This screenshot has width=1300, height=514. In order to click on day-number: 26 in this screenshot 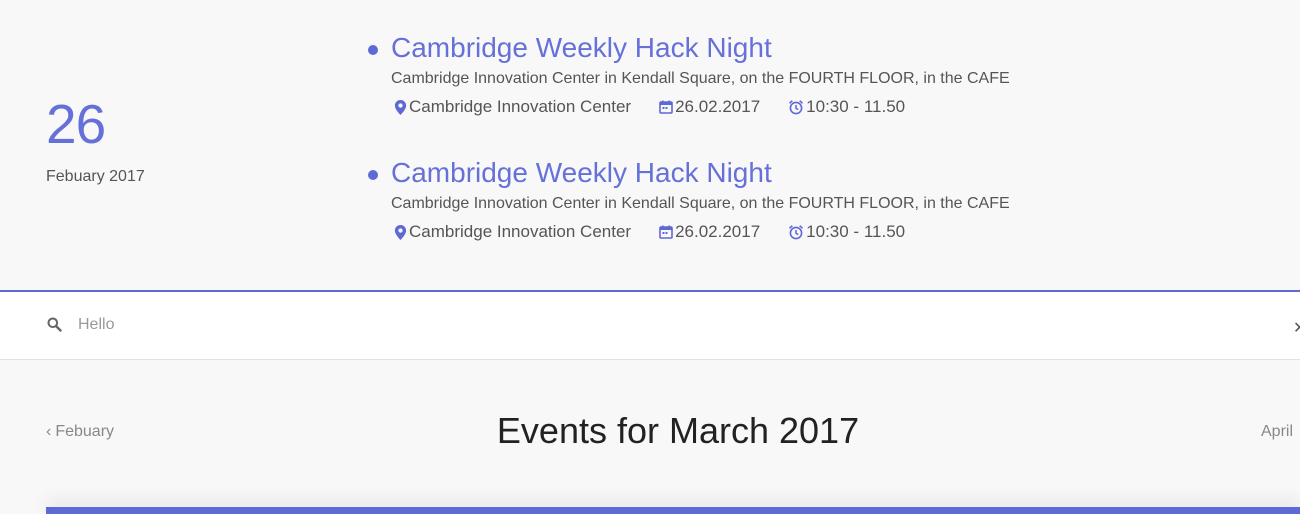, I will do `click(76, 124)`.